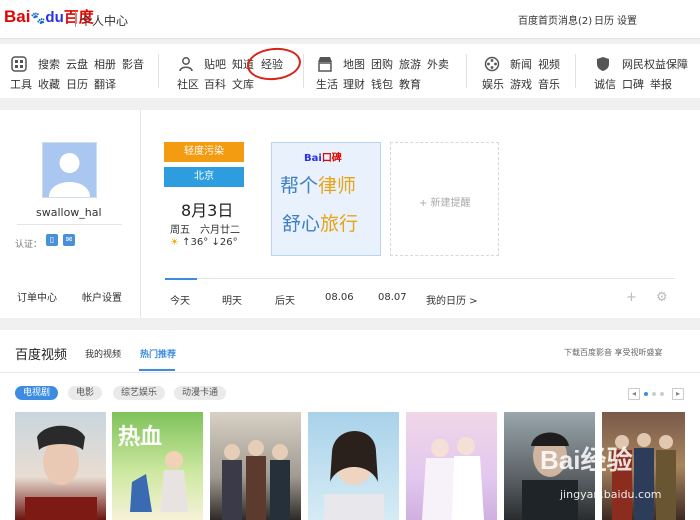  Describe the element at coordinates (139, 393) in the screenshot. I see `cat-variety: 综艺娱乐` at that location.